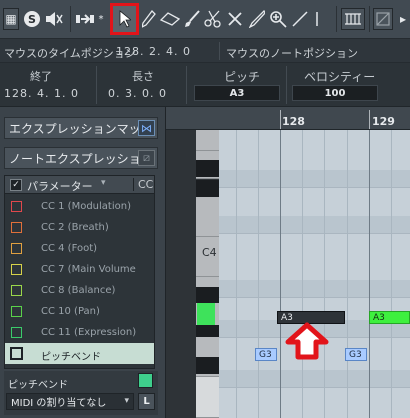 The width and height of the screenshot is (410, 418). I want to click on ruler-corner, so click(192, 118).